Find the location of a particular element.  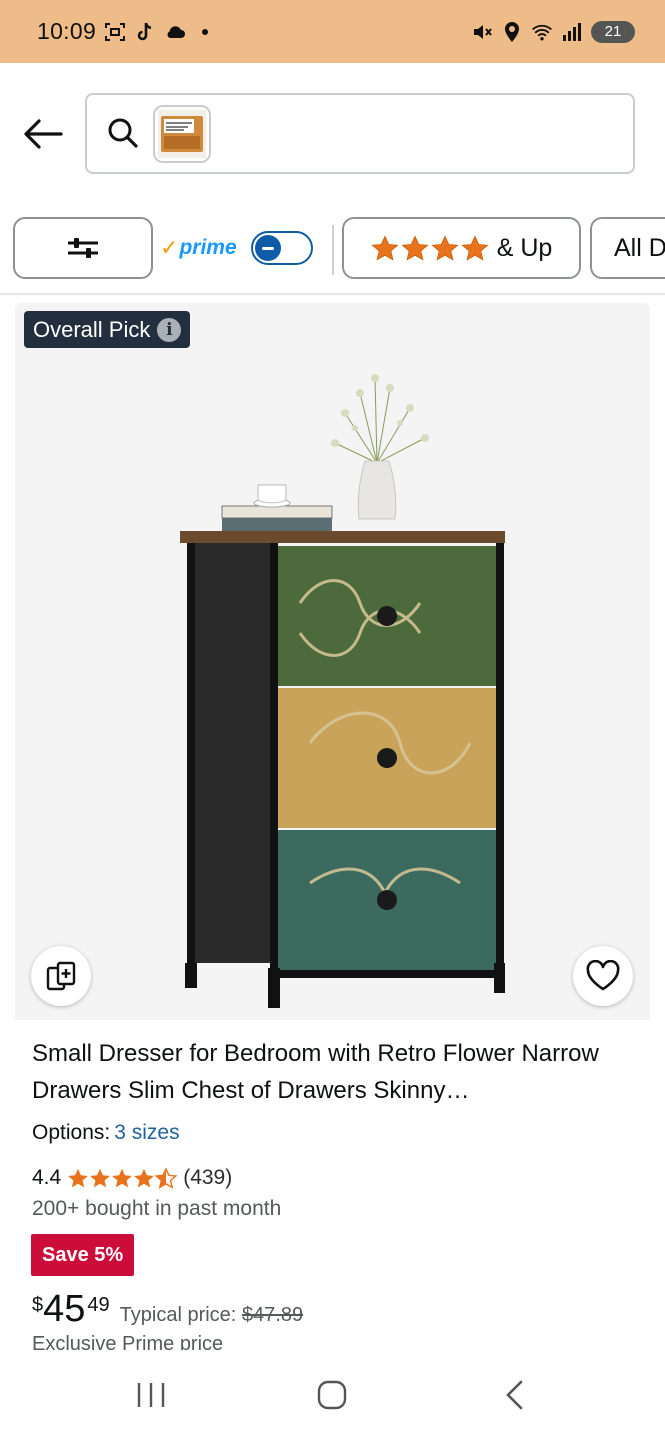

rating-value: 4.4 is located at coordinates (47, 1177).